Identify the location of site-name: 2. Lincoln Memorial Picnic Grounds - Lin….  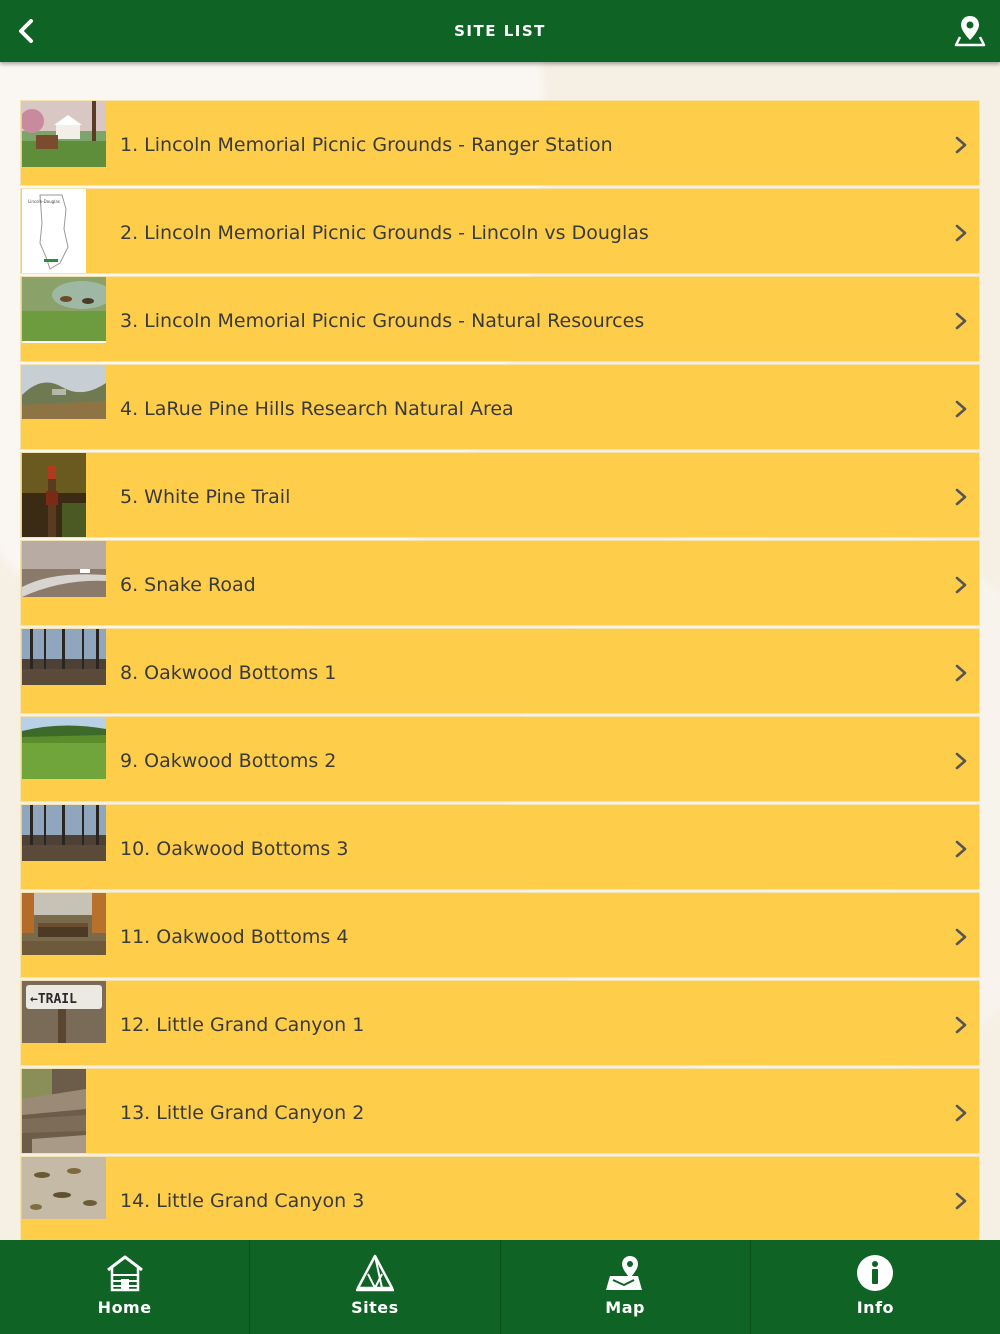
(384, 233).